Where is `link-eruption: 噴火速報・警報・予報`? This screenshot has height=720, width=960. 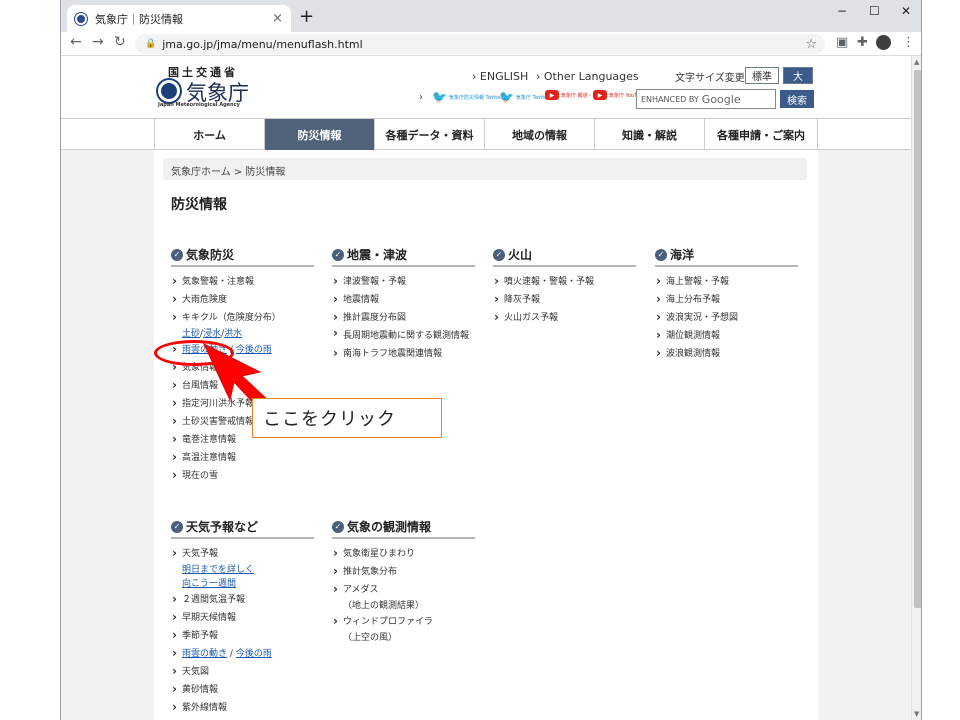
link-eruption: 噴火速報・警報・予報 is located at coordinates (564, 281).